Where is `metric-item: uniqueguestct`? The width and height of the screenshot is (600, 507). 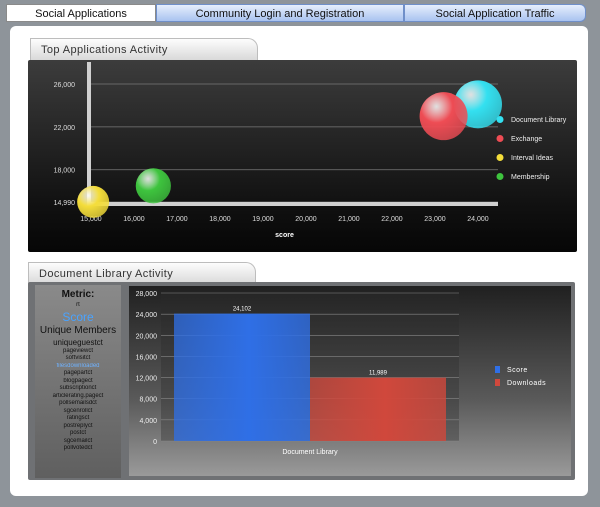 metric-item: uniqueguestct is located at coordinates (78, 342).